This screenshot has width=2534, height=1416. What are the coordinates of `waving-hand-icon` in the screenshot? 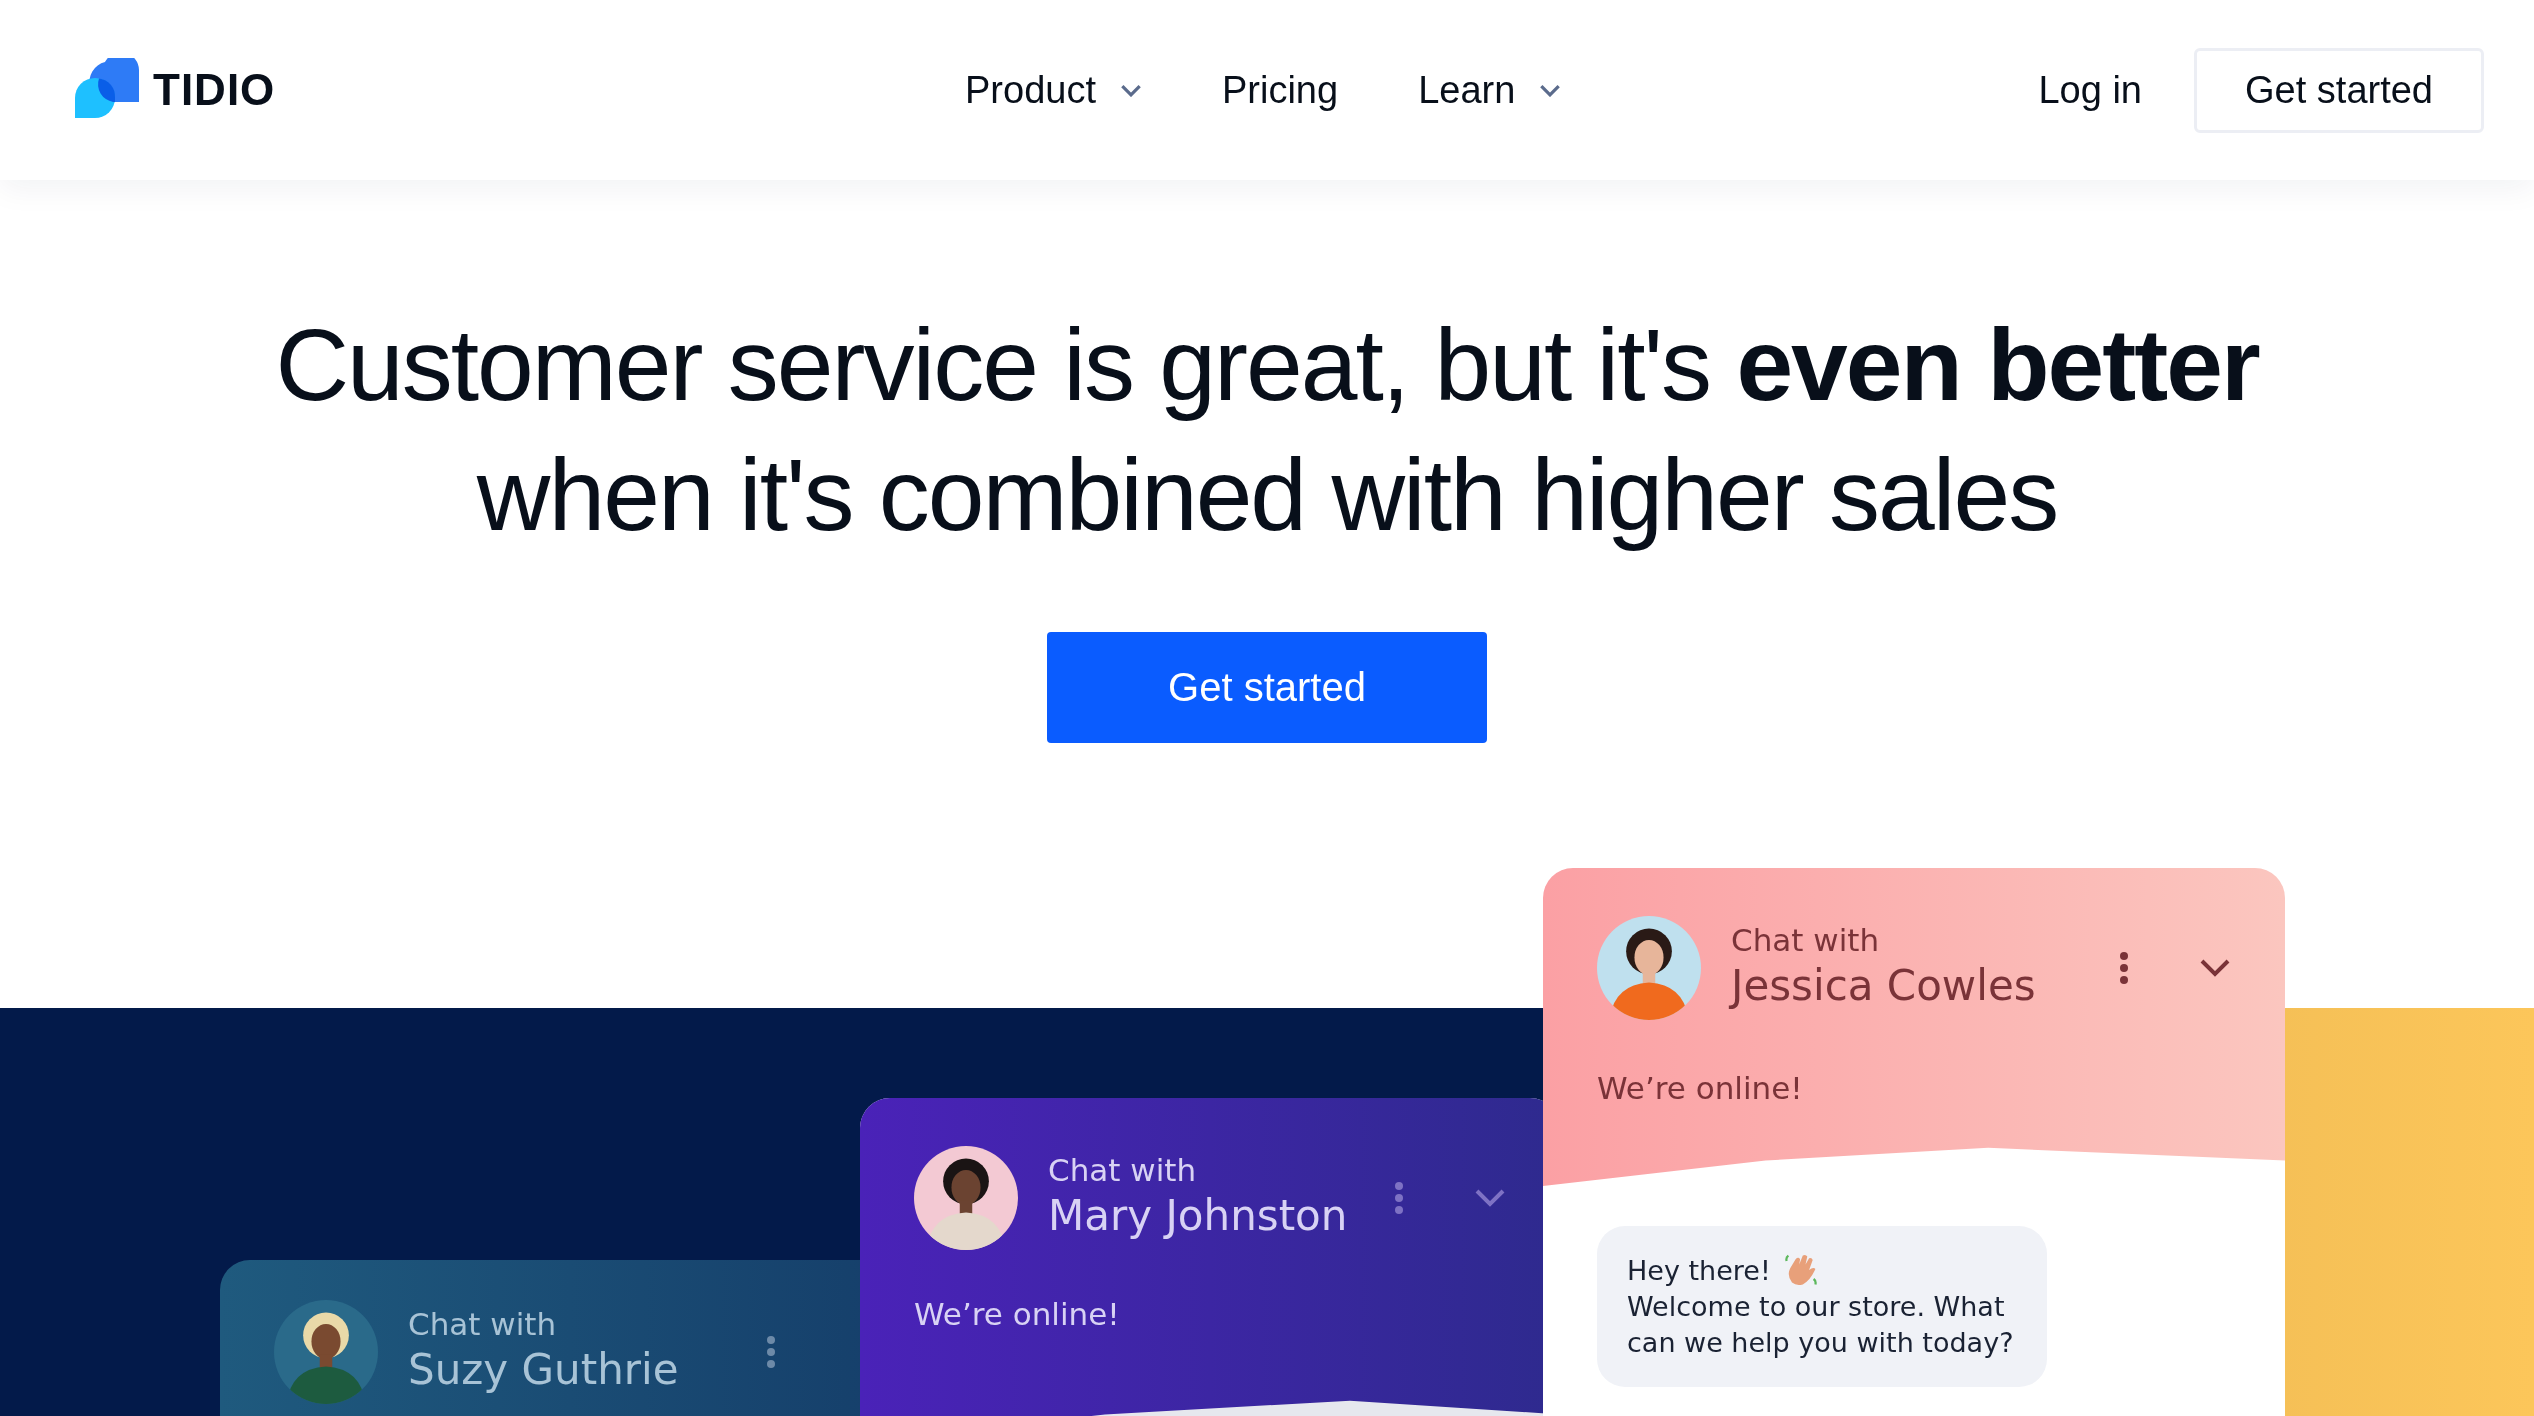 It's located at (1801, 1270).